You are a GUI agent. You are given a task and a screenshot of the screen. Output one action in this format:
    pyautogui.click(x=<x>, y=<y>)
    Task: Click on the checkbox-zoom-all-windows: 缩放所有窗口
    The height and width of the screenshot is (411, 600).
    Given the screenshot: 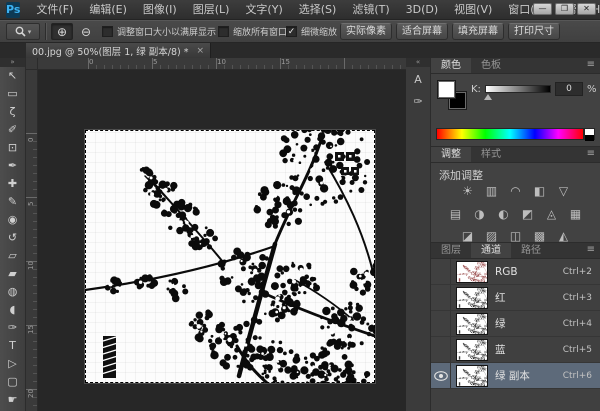 What is the action you would take?
    pyautogui.click(x=252, y=31)
    